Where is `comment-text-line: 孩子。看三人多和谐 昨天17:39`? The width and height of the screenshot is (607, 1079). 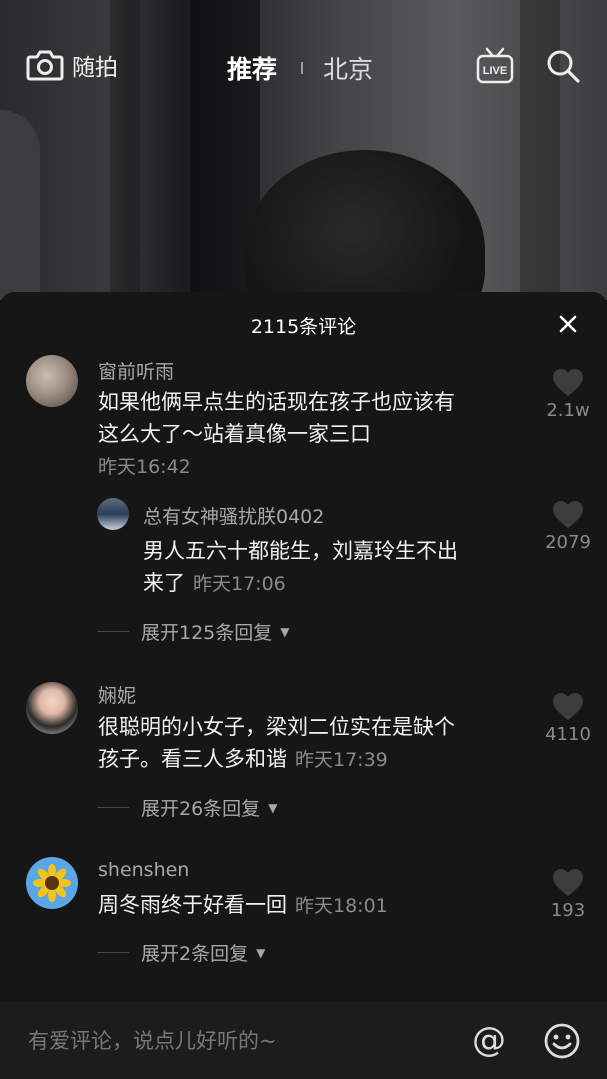
comment-text-line: 孩子。看三人多和谐 昨天17:39 is located at coordinates (276, 759).